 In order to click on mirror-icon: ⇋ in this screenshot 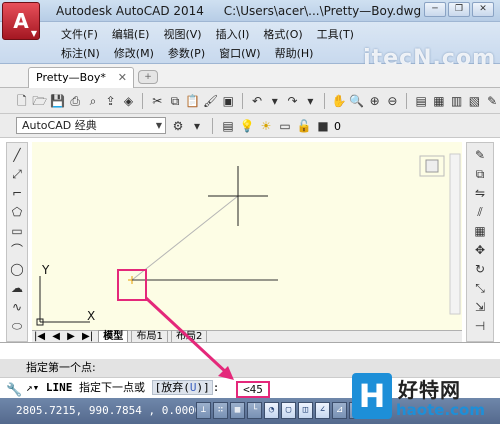, I will do `click(480, 193)`.